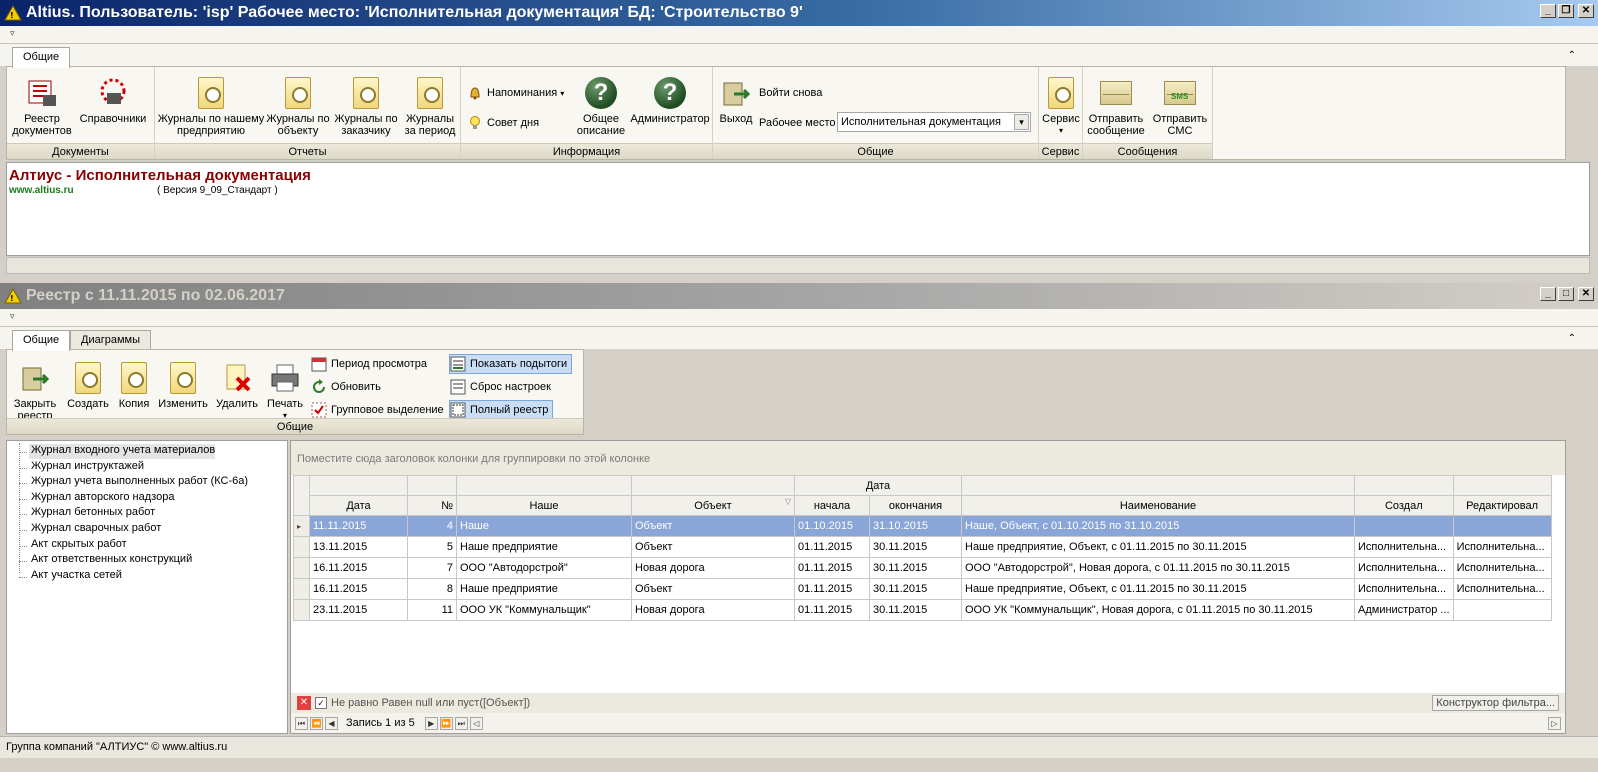 Image resolution: width=1598 pixels, height=772 pixels. I want to click on send-message-button: Отправить сообщение, so click(1116, 107).